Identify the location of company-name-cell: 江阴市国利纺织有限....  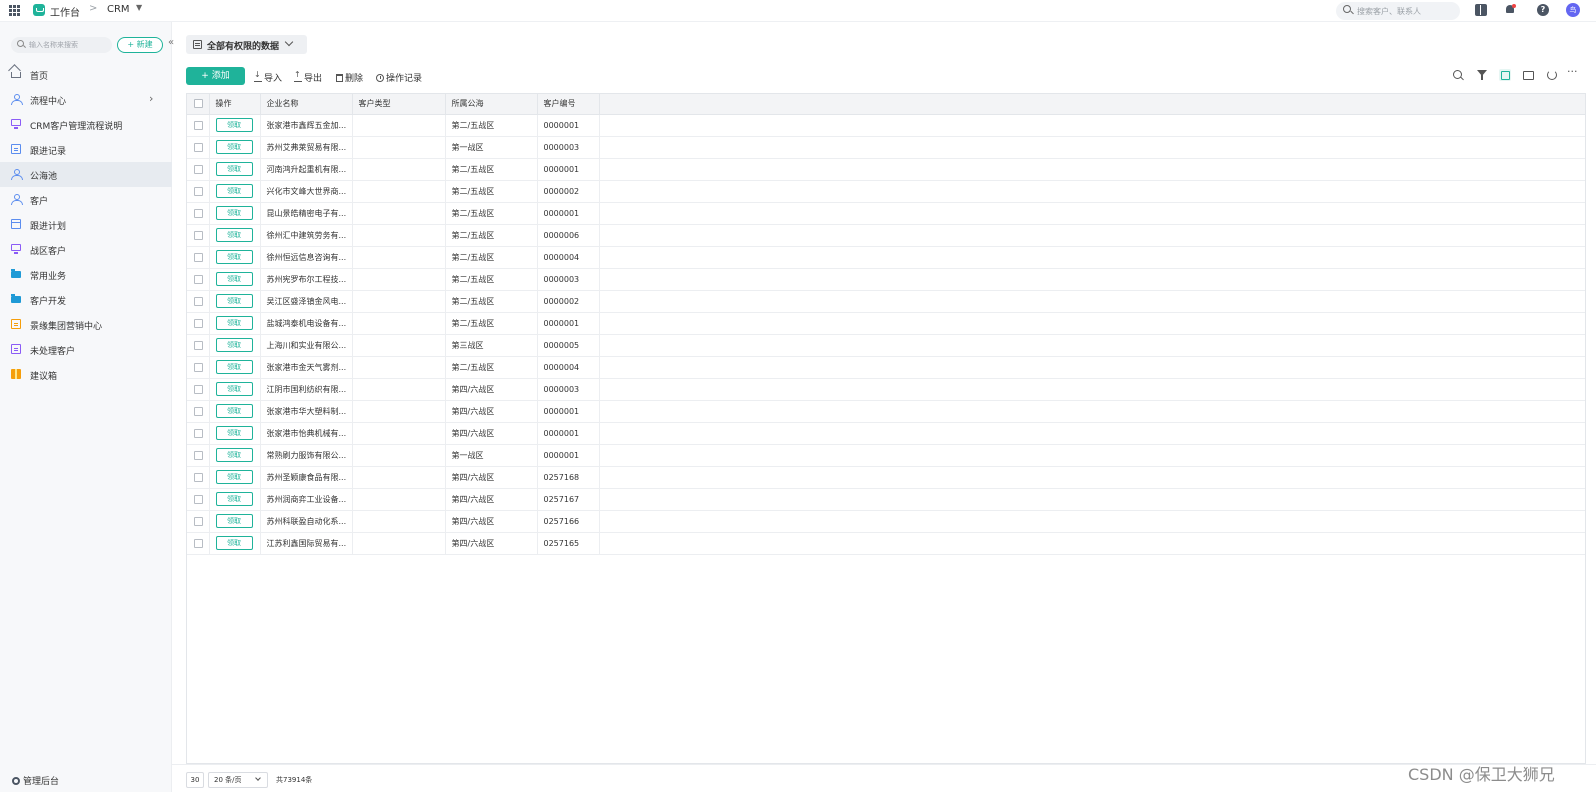
(306, 389).